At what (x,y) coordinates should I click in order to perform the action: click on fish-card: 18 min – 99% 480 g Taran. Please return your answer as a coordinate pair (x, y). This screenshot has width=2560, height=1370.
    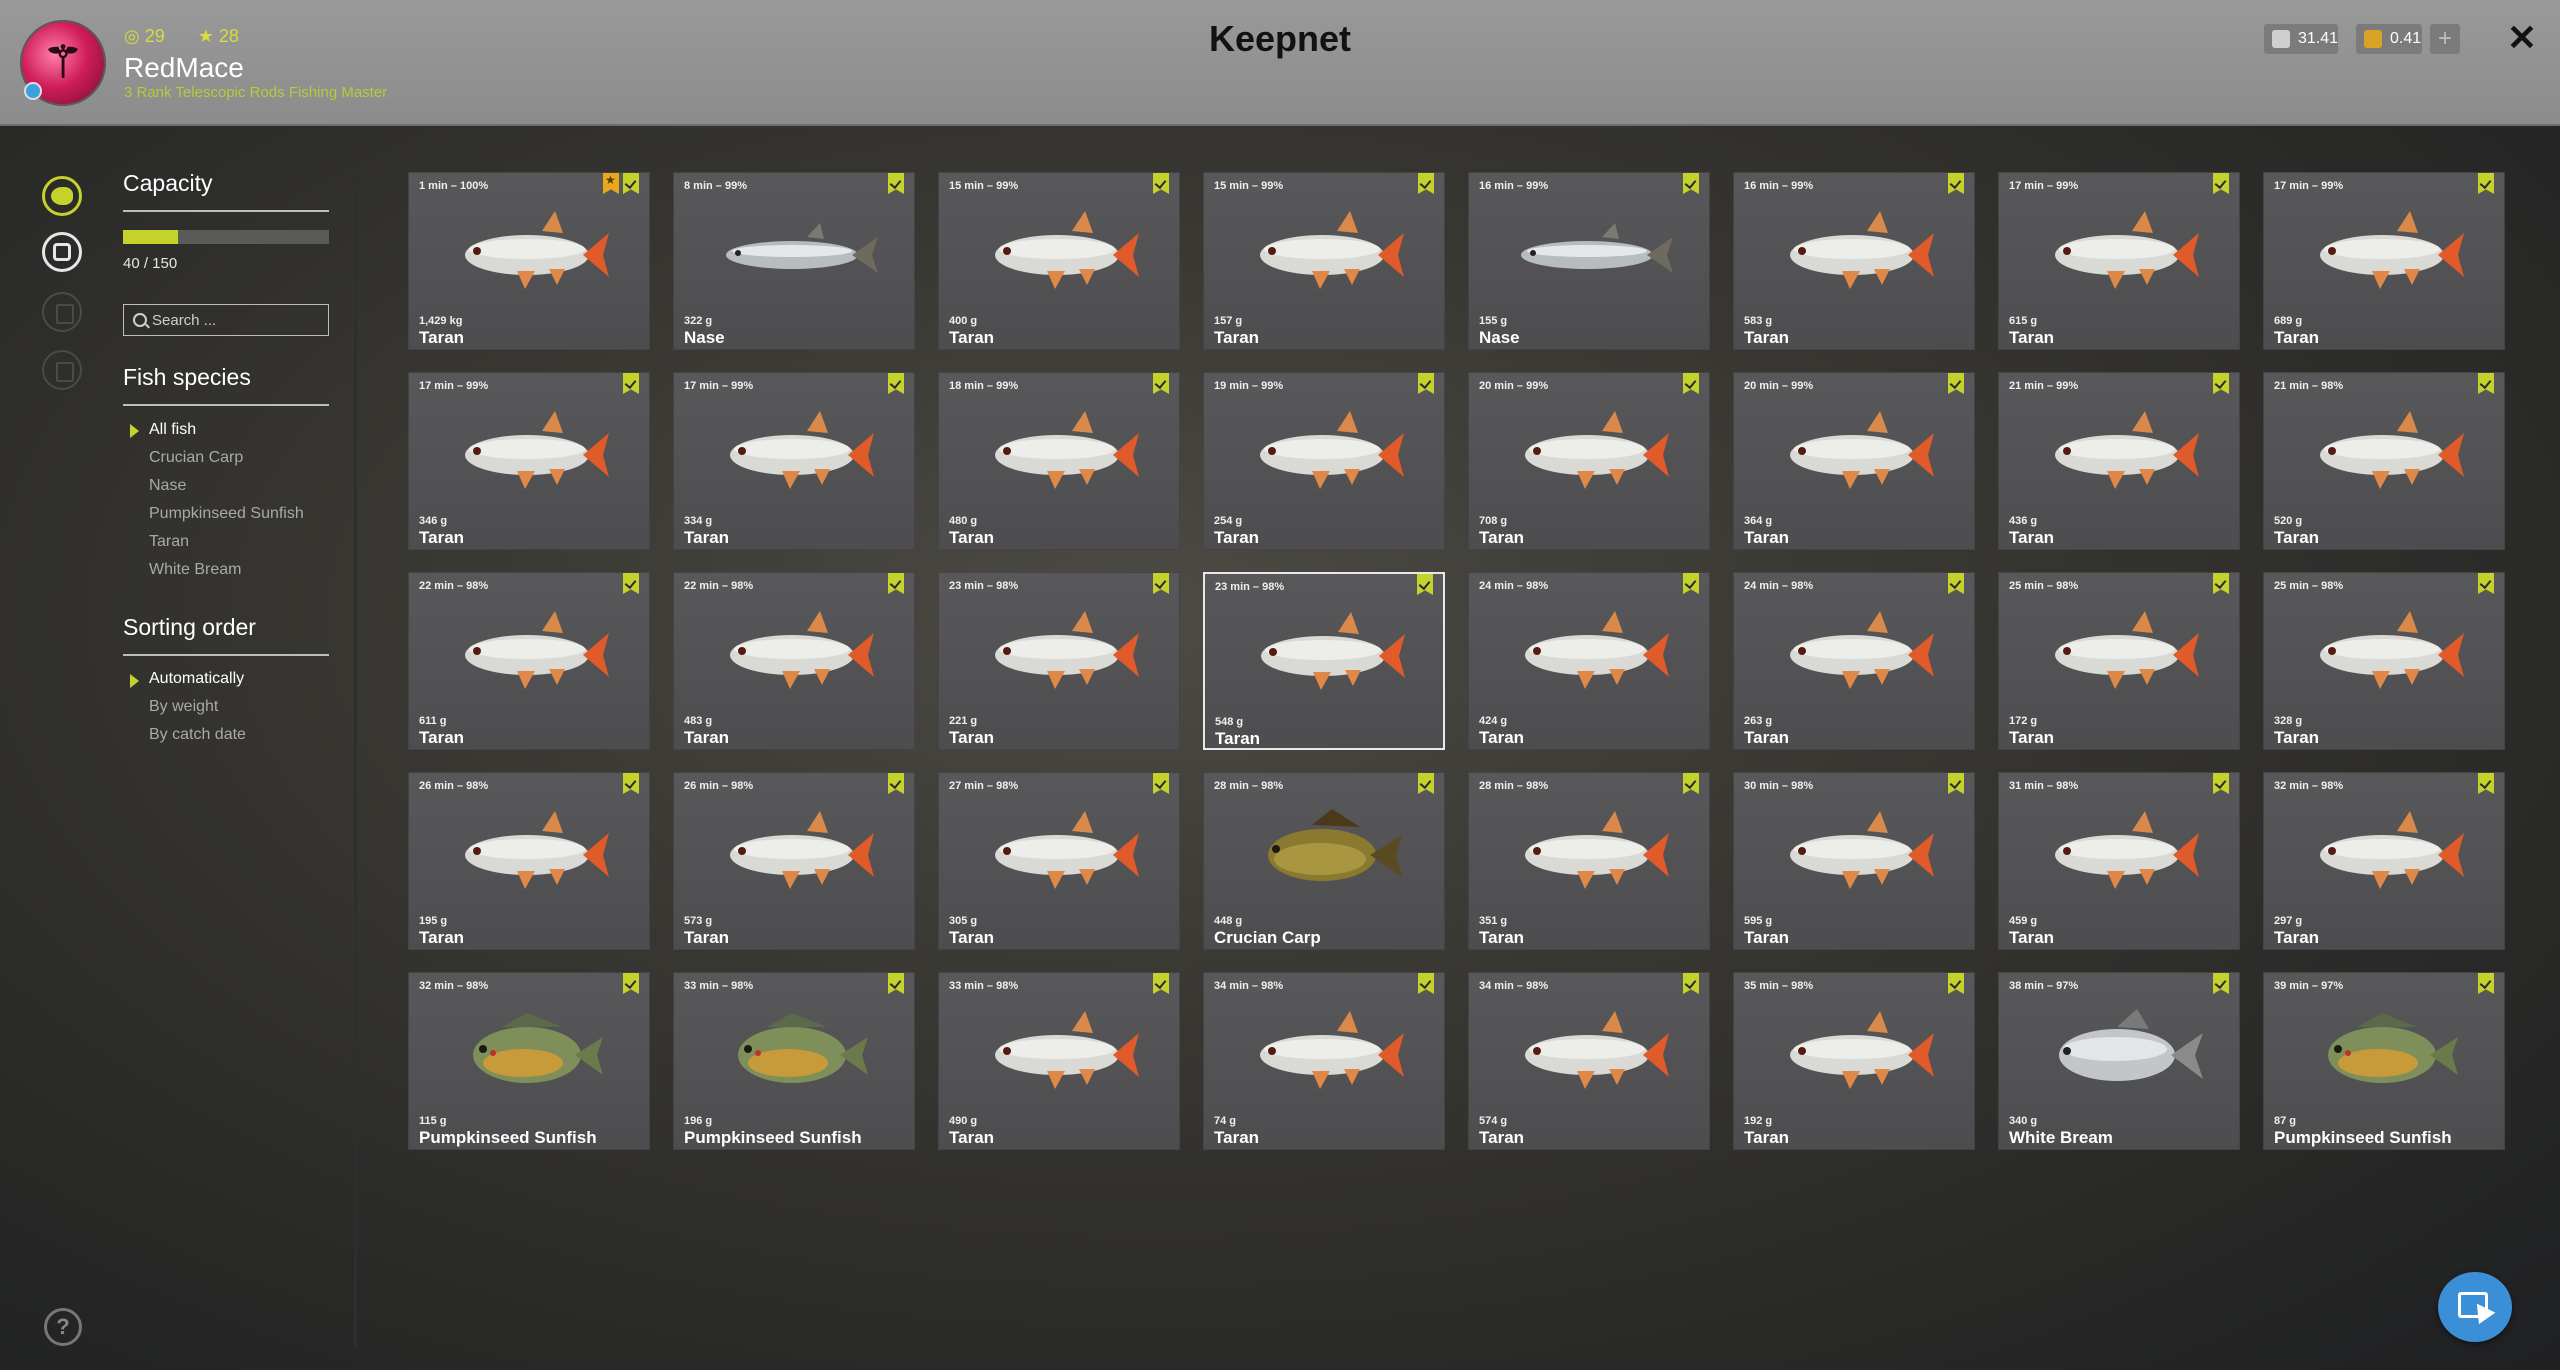
    Looking at the image, I should click on (1059, 461).